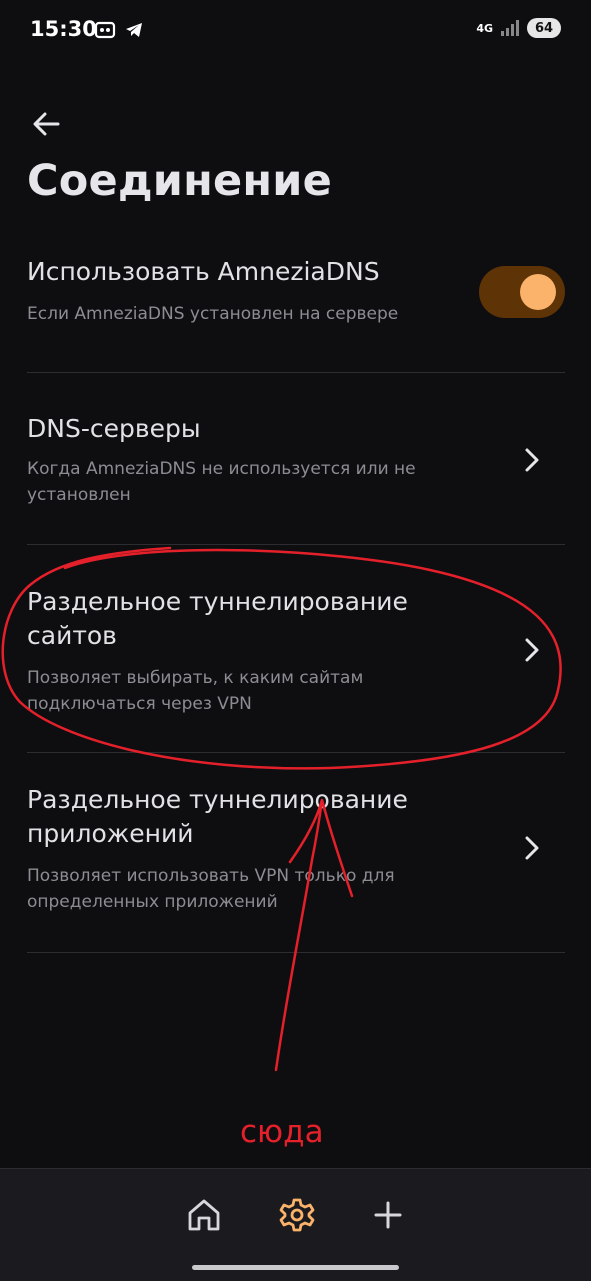  I want to click on setting-title: DNS-серверы, so click(114, 428).